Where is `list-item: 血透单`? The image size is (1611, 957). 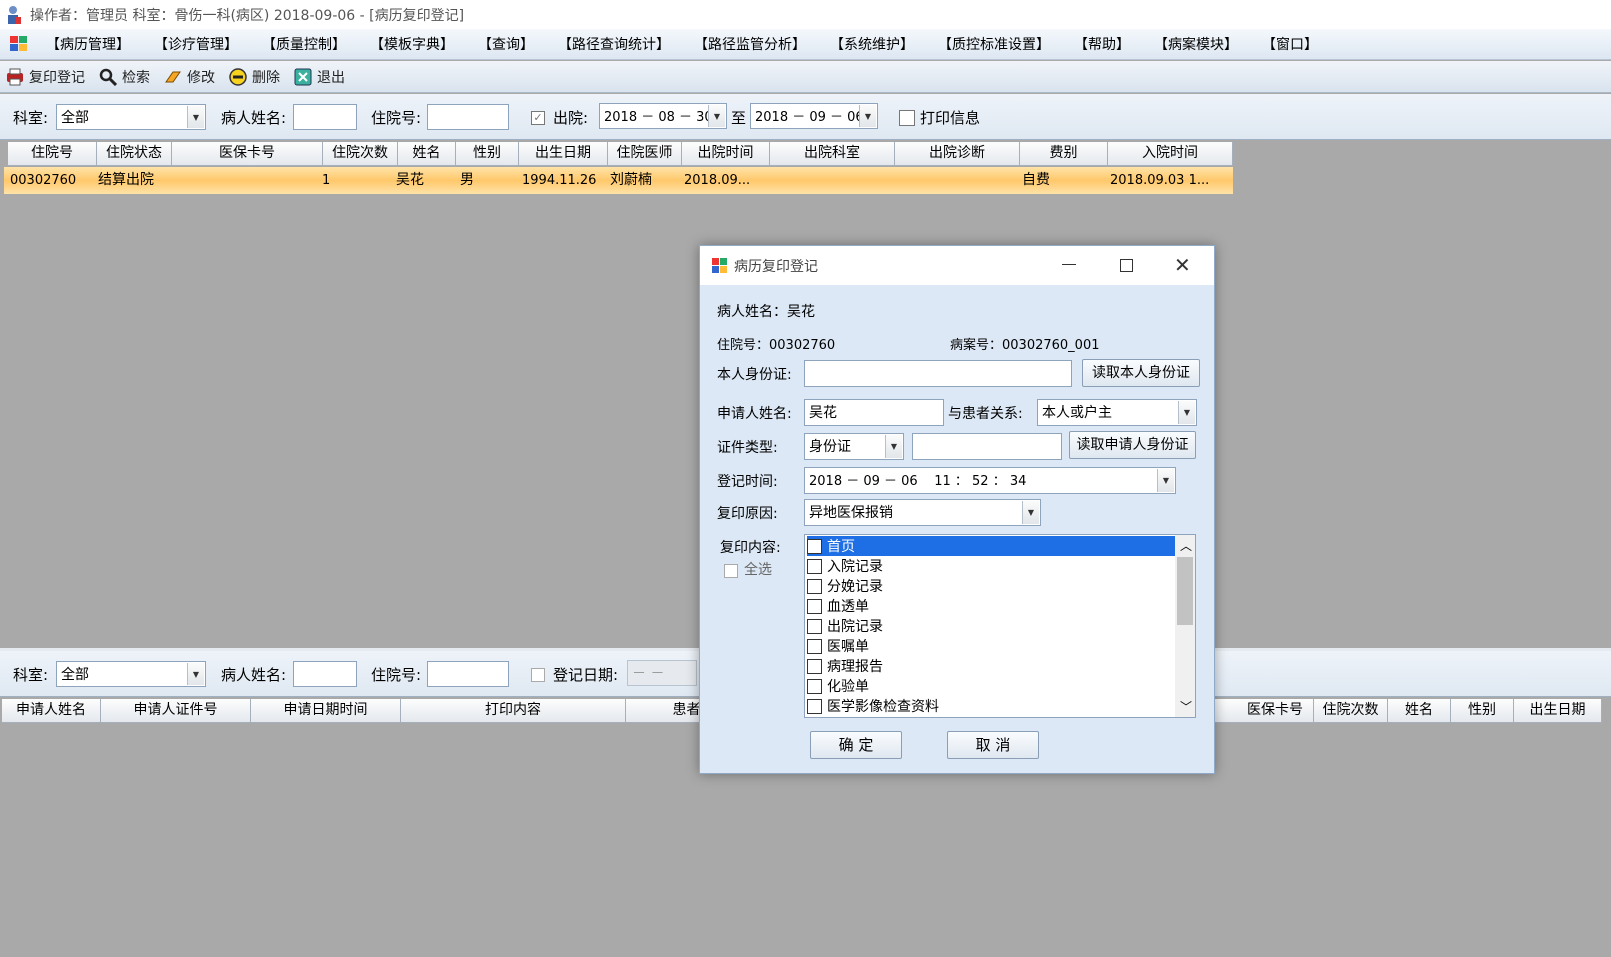
list-item: 血透单 is located at coordinates (991, 606).